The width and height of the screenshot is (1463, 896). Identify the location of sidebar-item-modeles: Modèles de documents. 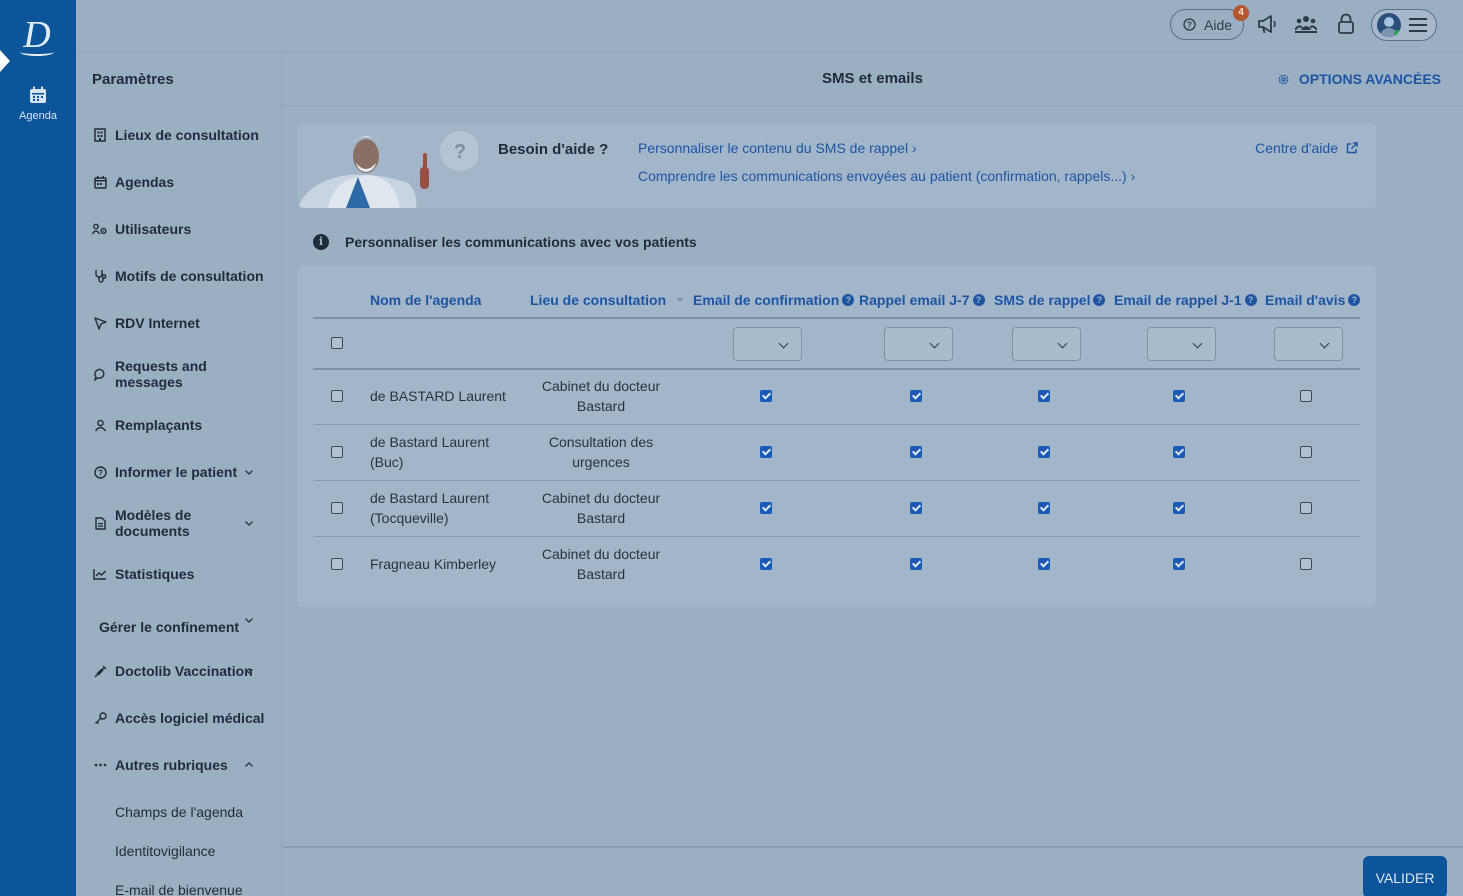
(182, 523).